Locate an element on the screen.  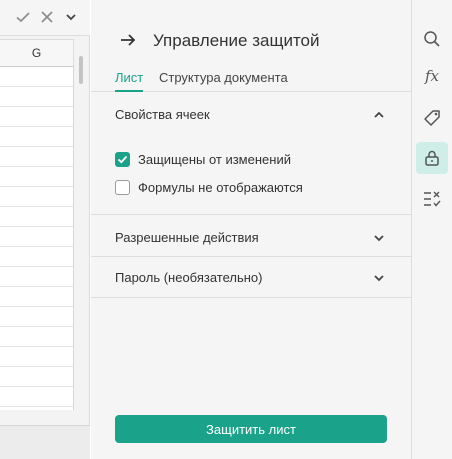
allowed-actions-section: Разрешенные действия is located at coordinates (251, 236).